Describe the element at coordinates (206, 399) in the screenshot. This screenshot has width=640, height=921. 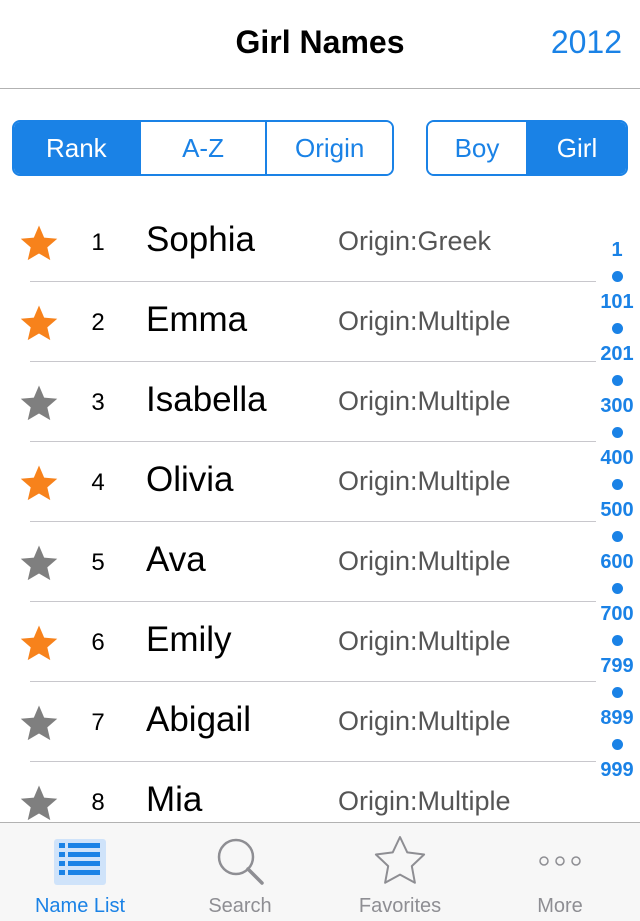
I see `name-label: Isabella` at that location.